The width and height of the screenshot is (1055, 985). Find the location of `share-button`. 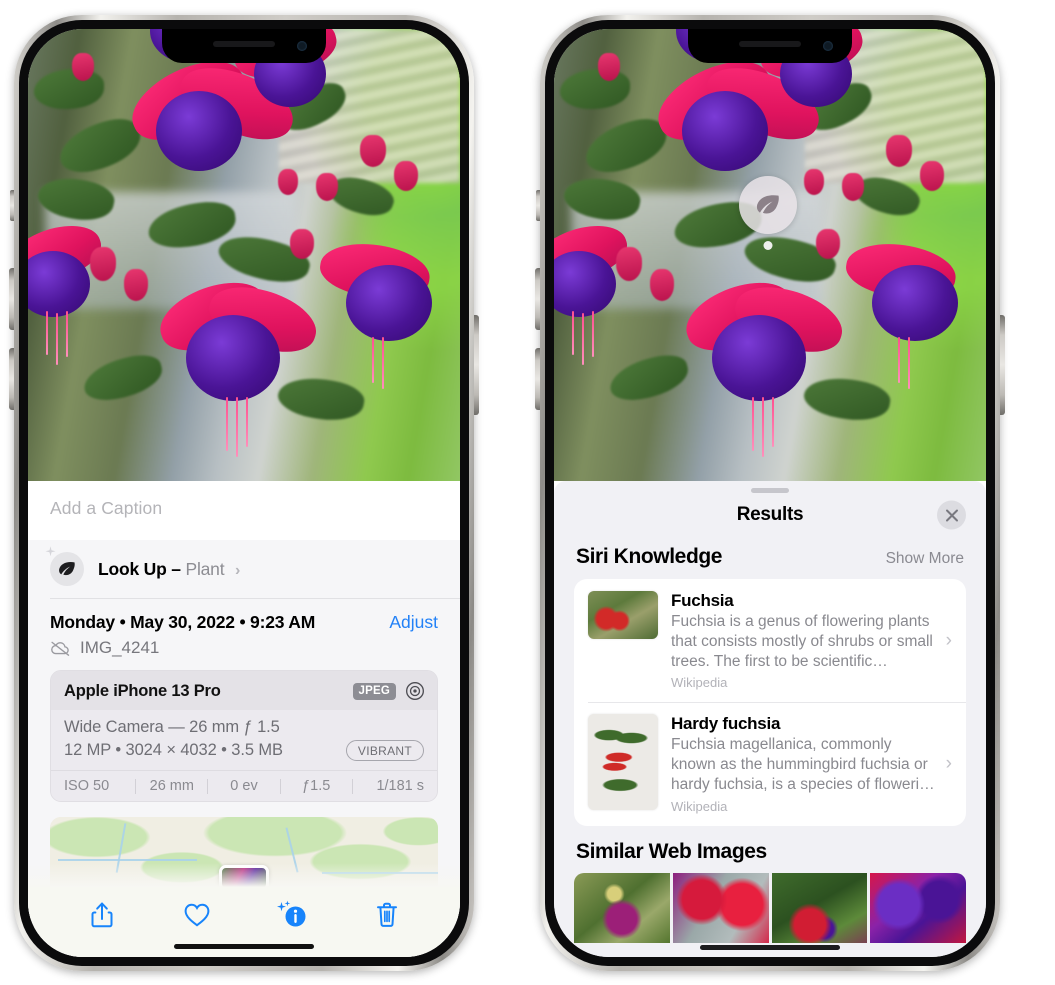

share-button is located at coordinates (102, 915).